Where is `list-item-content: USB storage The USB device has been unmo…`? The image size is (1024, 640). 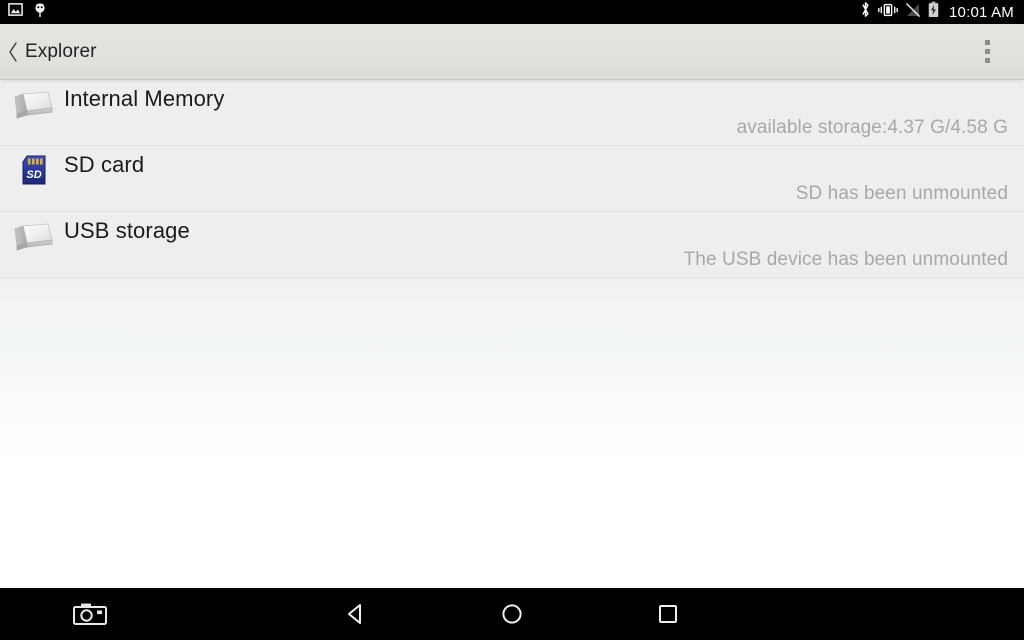 list-item-content: USB storage The USB device has been unmo… is located at coordinates (540, 245).